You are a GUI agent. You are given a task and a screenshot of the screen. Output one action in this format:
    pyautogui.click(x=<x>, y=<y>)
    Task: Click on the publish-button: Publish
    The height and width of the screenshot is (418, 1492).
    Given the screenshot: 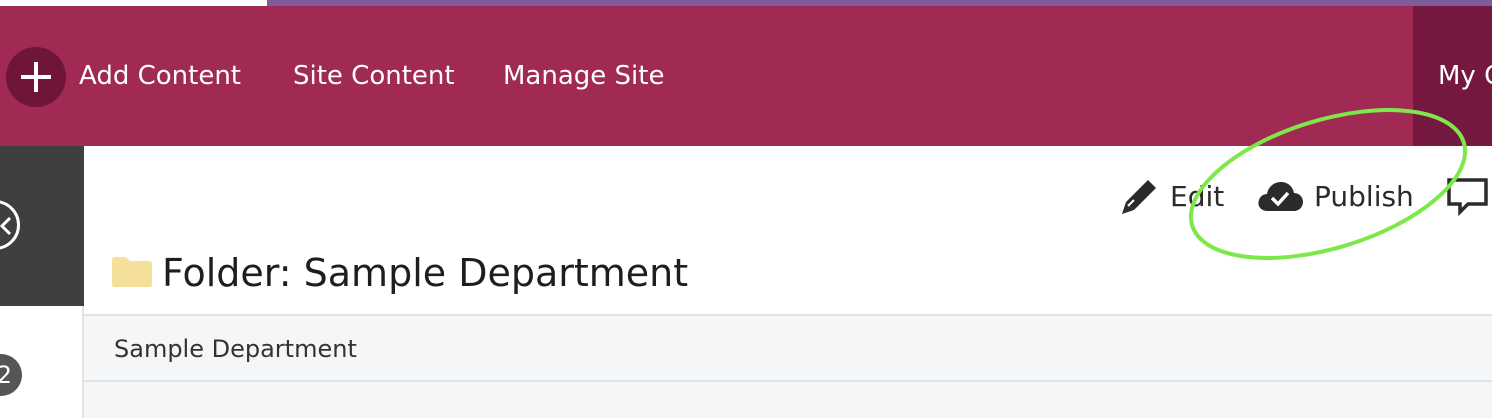 What is the action you would take?
    pyautogui.click(x=1335, y=196)
    